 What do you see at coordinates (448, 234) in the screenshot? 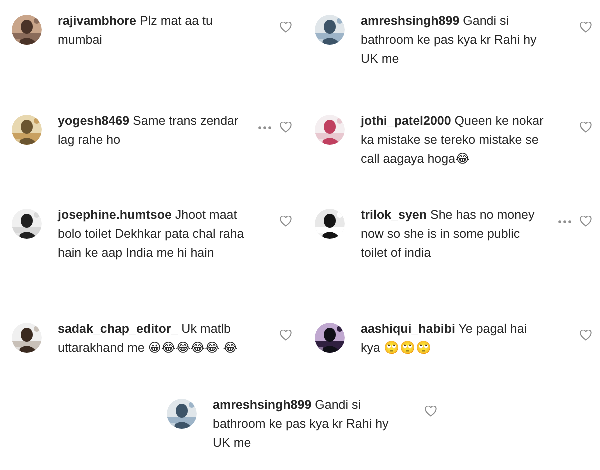
I see `comment-text: trilok_syen She has no money now so she is in some public toilet of india` at bounding box center [448, 234].